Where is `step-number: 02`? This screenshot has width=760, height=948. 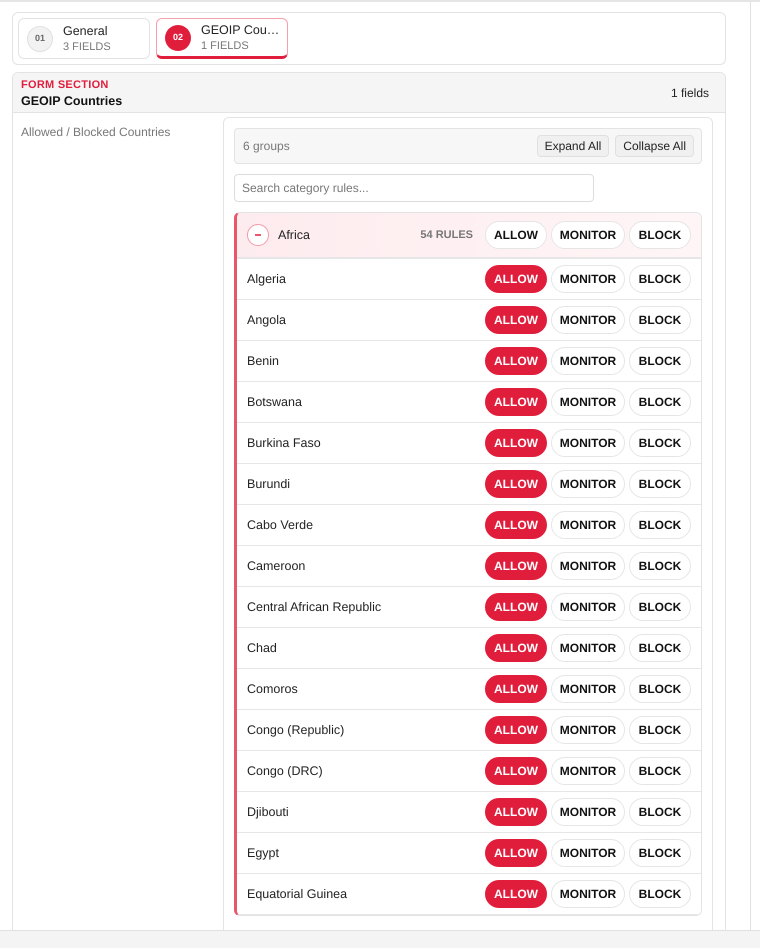
step-number: 02 is located at coordinates (178, 37).